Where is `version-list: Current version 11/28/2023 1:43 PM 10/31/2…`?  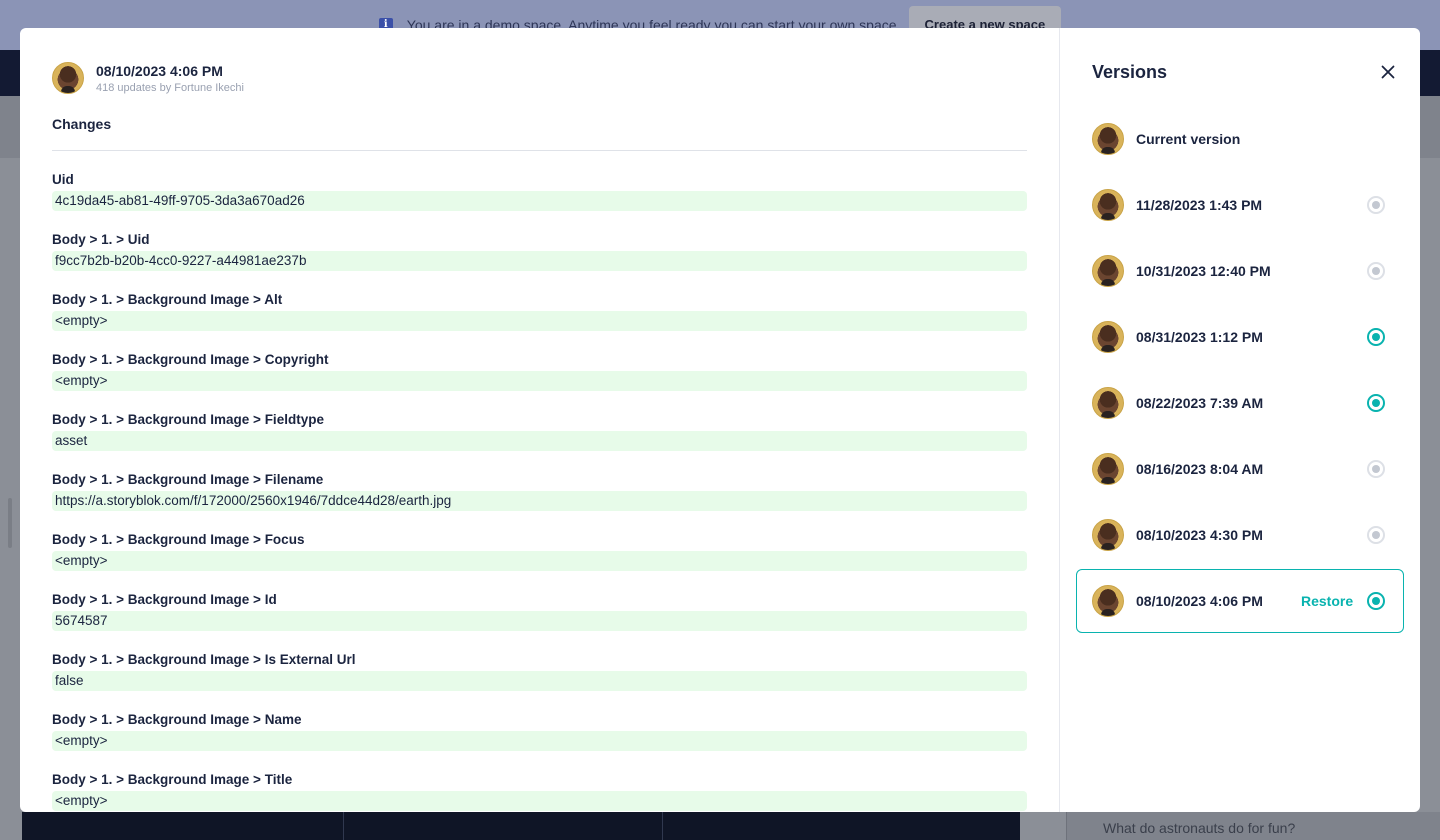
version-list: Current version 11/28/2023 1:43 PM 10/31/2… is located at coordinates (1240, 371).